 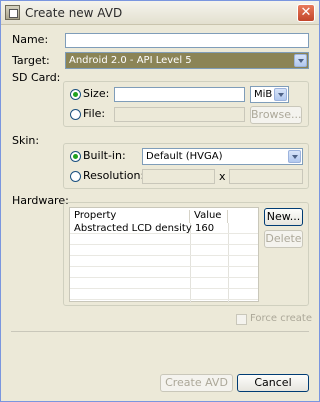 I want to click on close-button: ✕, so click(x=306, y=13).